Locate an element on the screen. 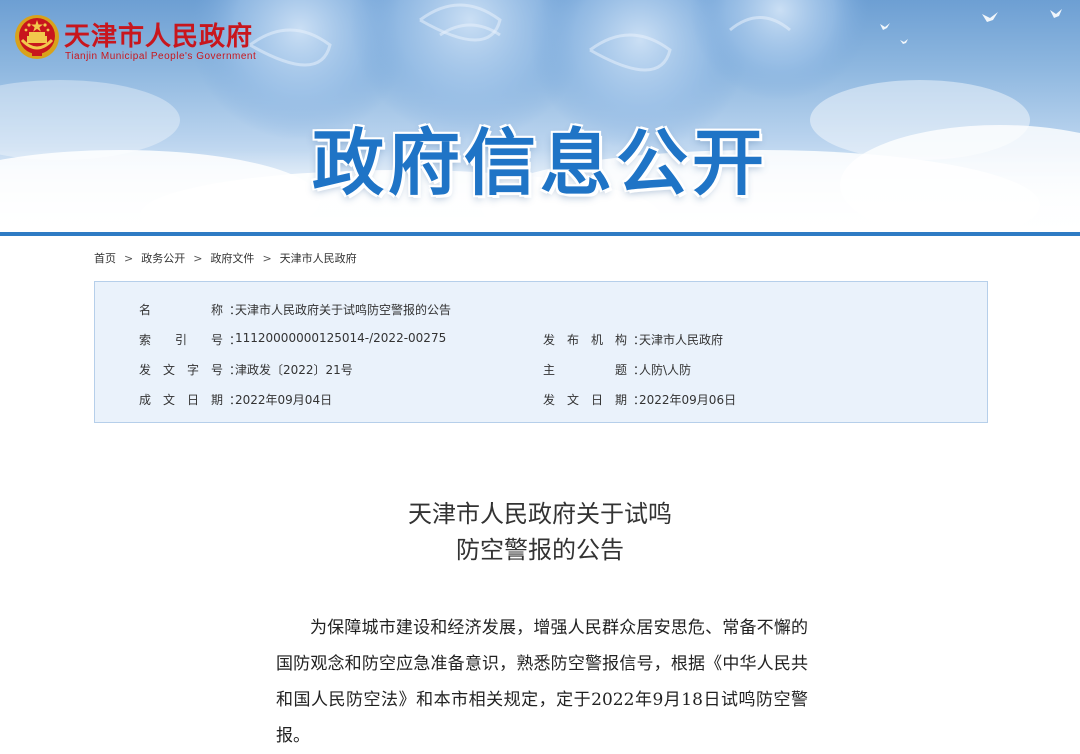  meta-value-subject: 人防\人防 is located at coordinates (665, 370).